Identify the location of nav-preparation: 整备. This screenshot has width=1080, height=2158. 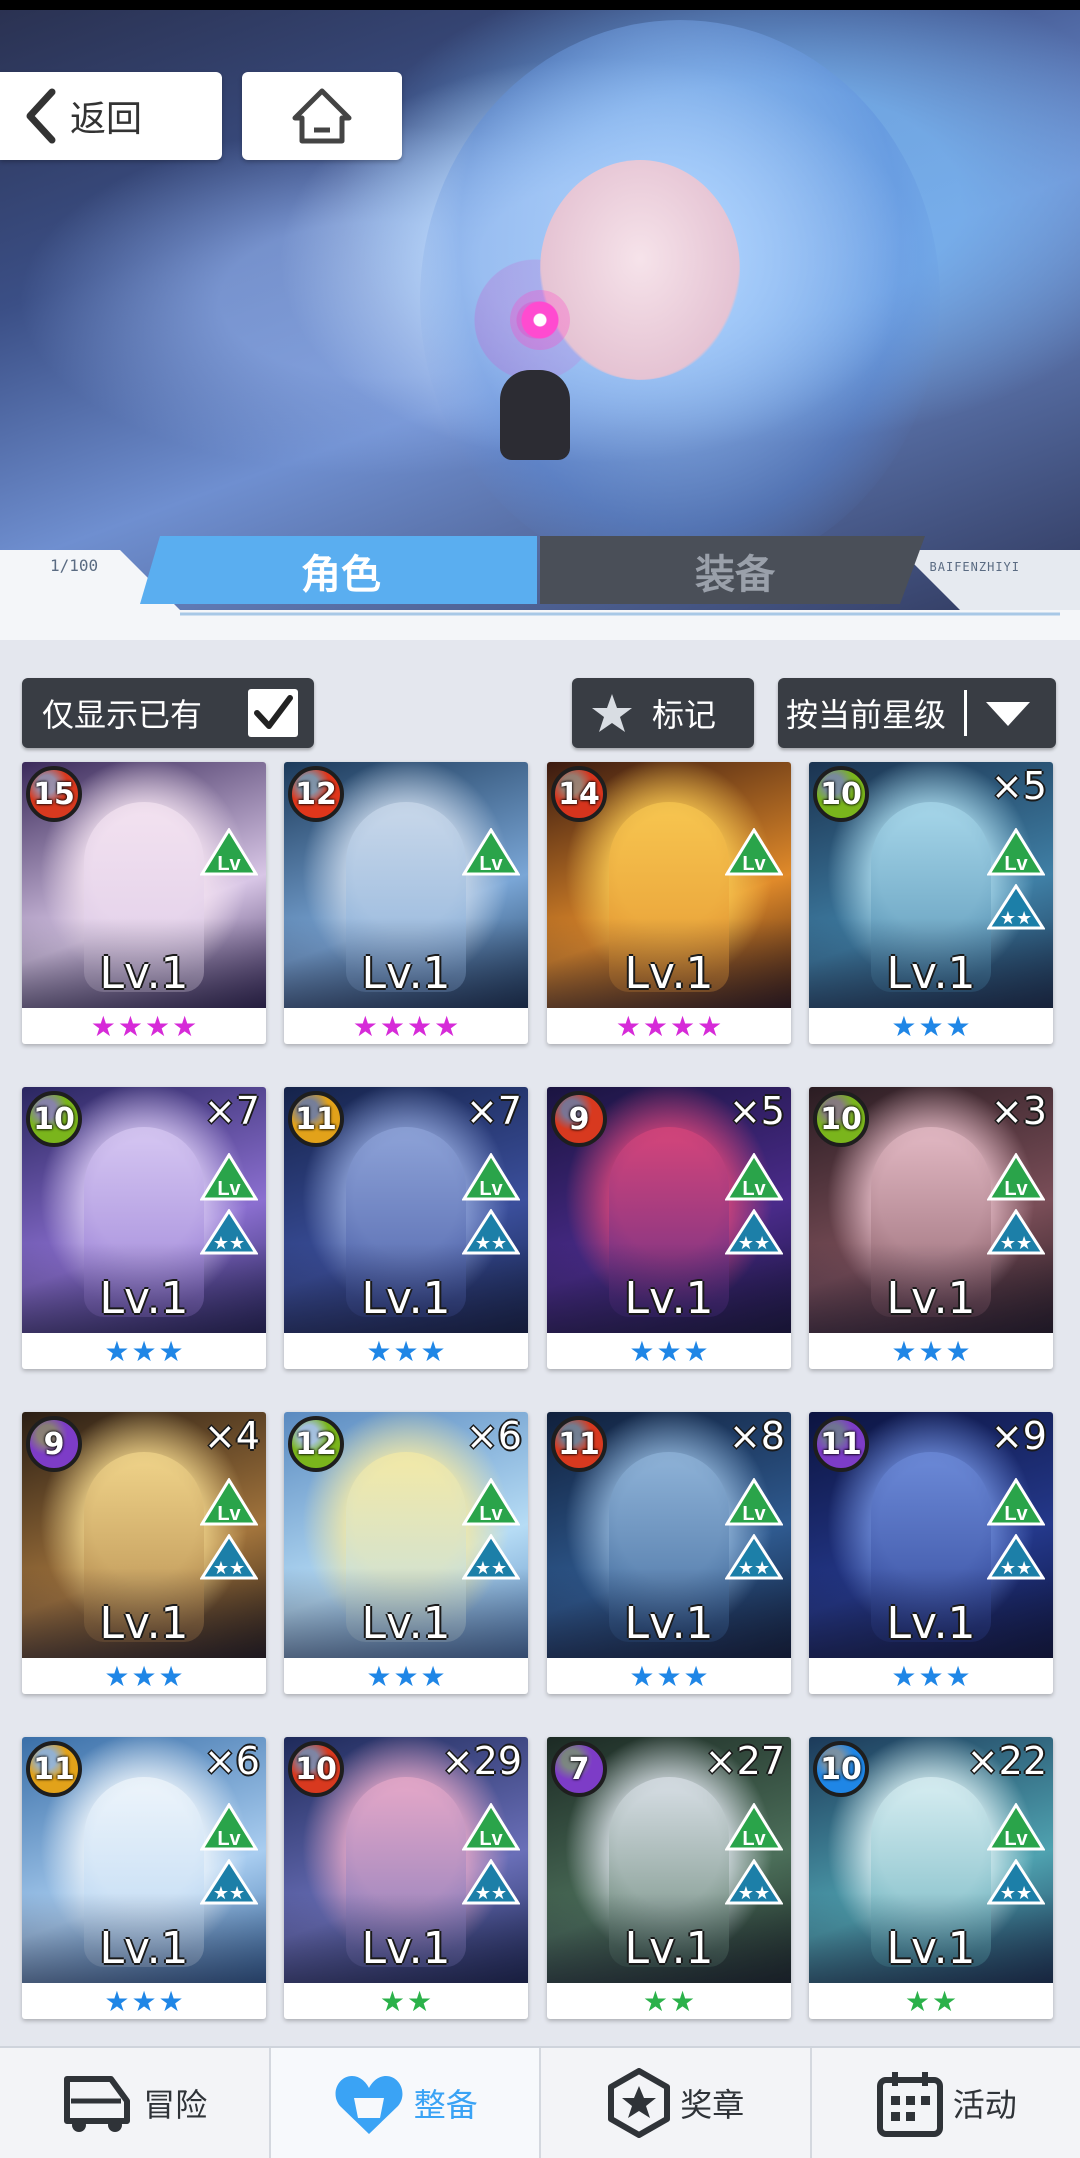
(405, 2103).